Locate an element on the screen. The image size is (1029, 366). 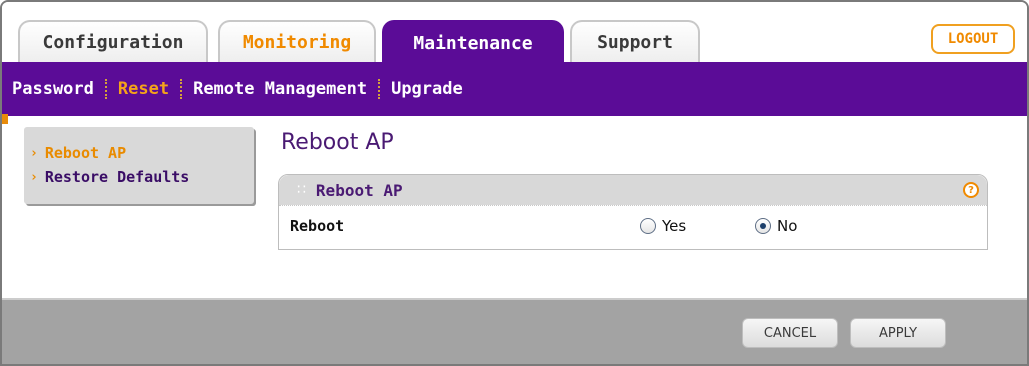
grip-icon: ∷ is located at coordinates (301, 190).